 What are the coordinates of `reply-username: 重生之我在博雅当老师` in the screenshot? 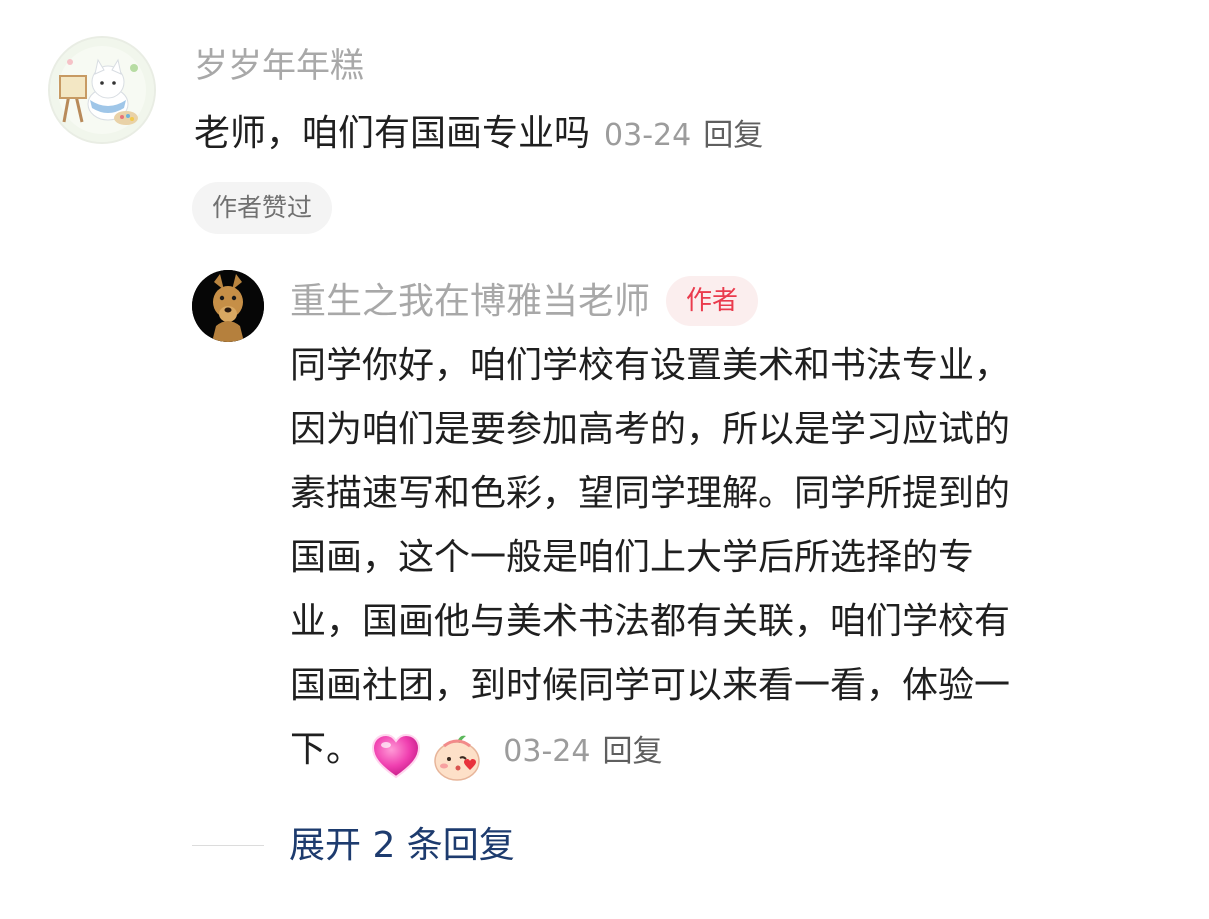 It's located at (470, 301).